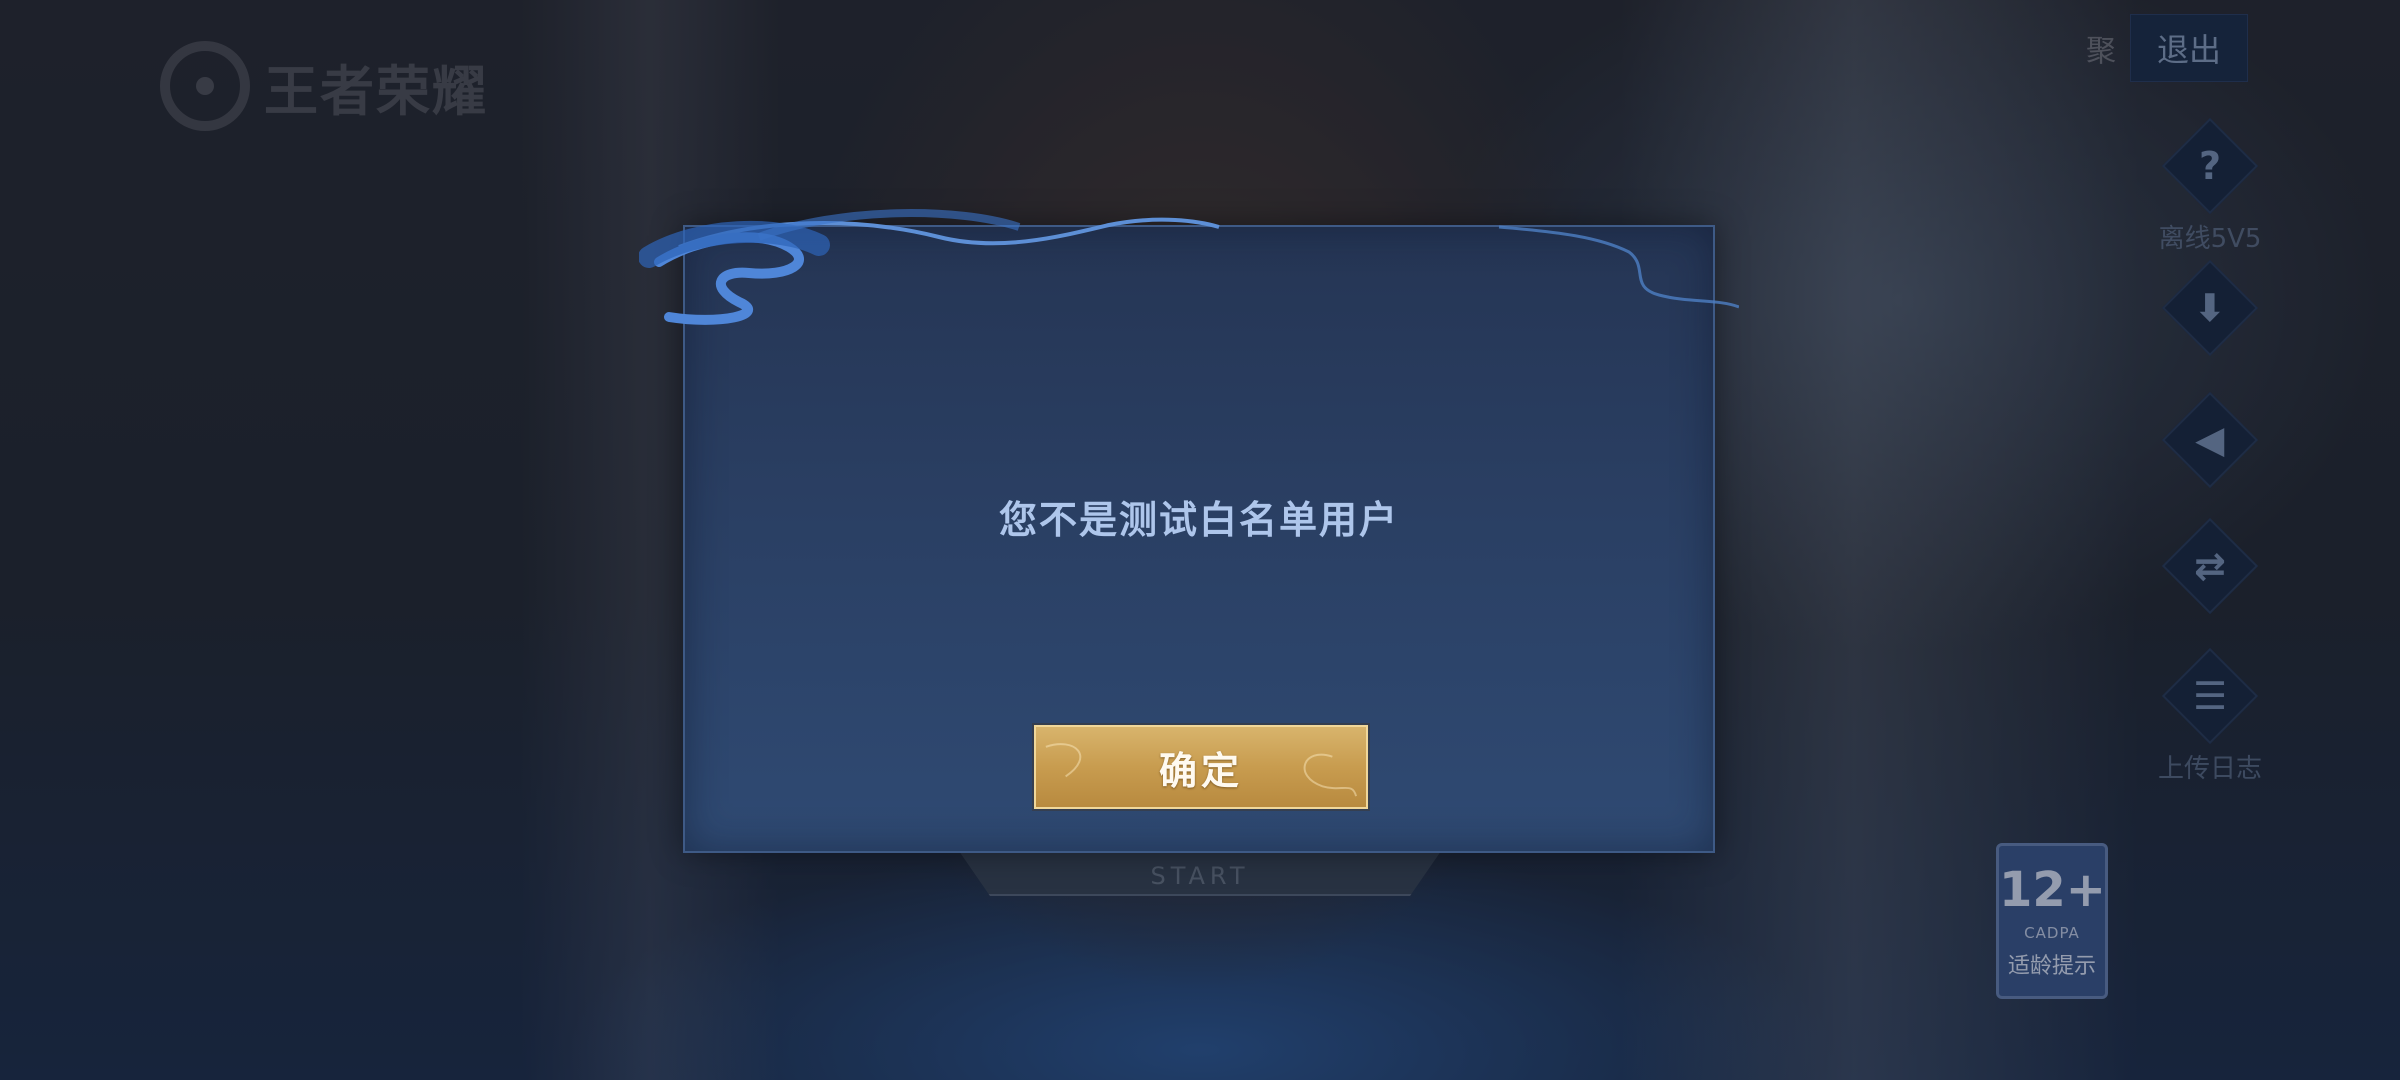 Image resolution: width=2400 pixels, height=1080 pixels. Describe the element at coordinates (1189, 267) in the screenshot. I see `dialog-ornament` at that location.